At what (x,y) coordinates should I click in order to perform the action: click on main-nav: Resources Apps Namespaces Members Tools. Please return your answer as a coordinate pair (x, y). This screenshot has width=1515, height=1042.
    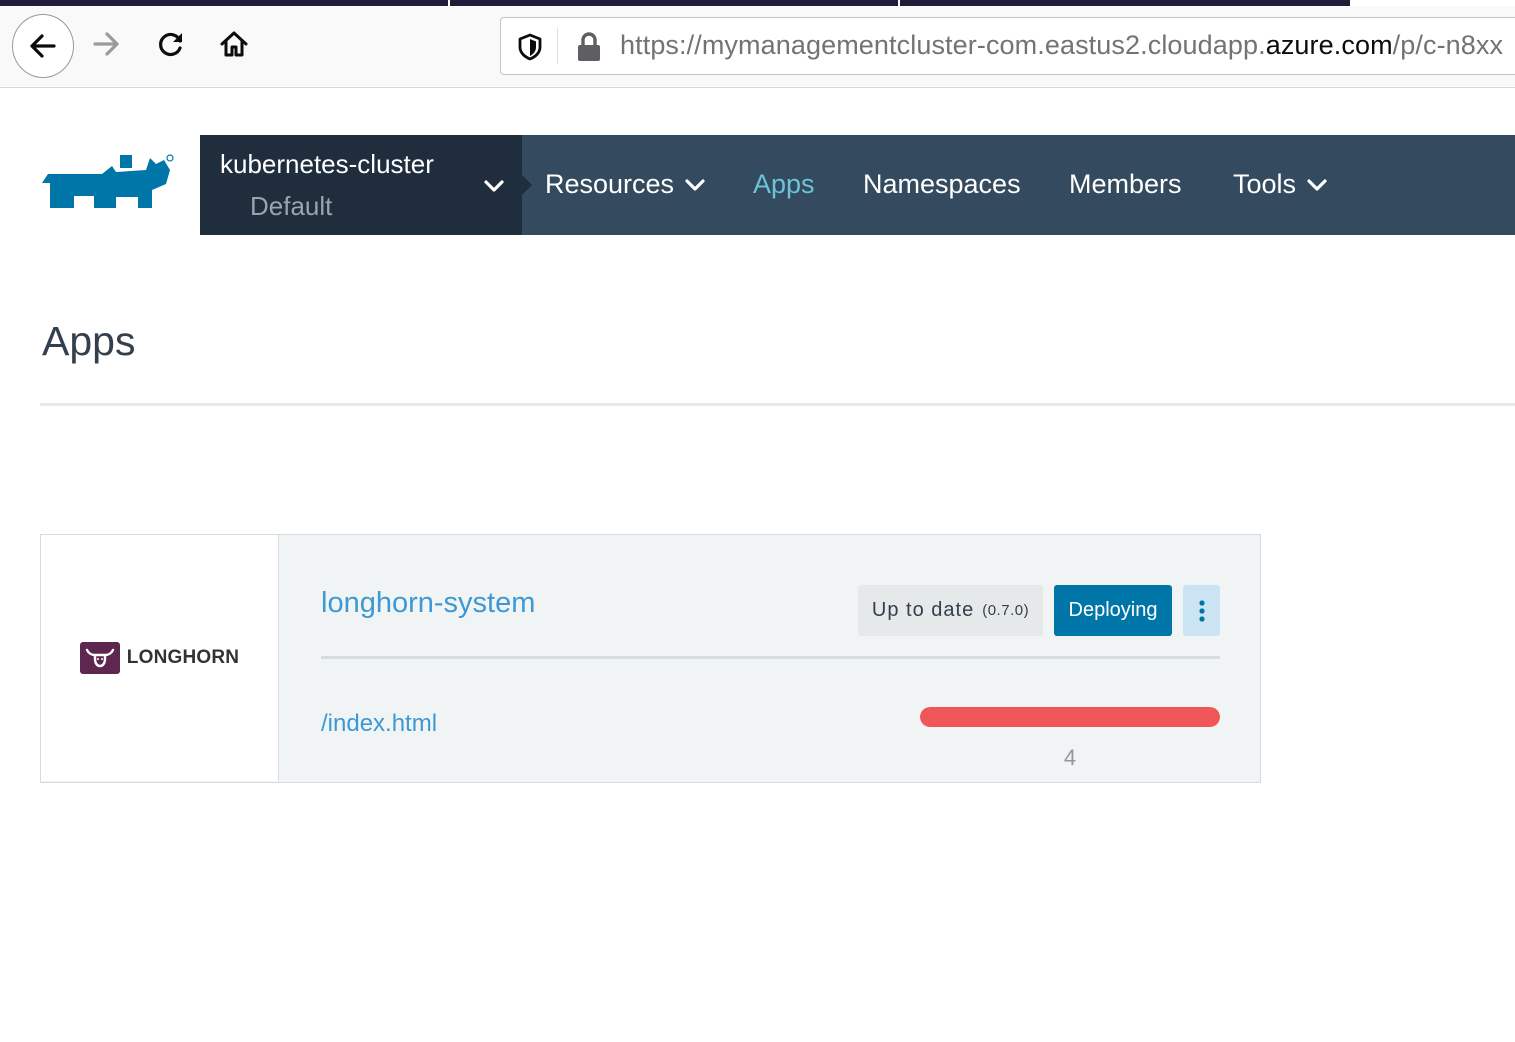
    Looking at the image, I should click on (1018, 185).